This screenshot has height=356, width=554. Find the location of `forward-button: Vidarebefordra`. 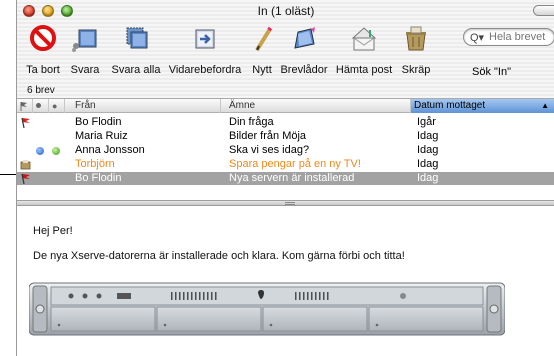

forward-button: Vidarebefordra is located at coordinates (205, 50).